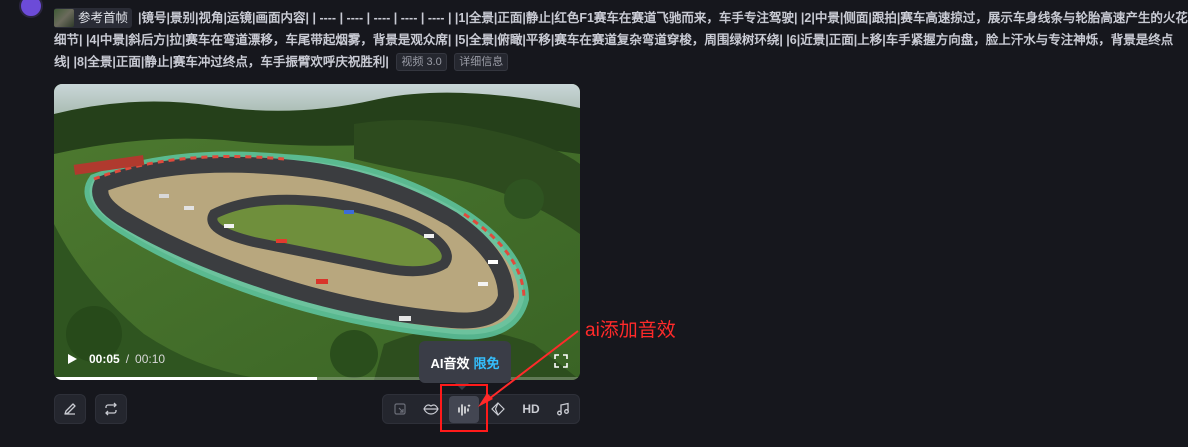 This screenshot has width=1188, height=447. I want to click on reference-frame-thumbnail, so click(64, 18).